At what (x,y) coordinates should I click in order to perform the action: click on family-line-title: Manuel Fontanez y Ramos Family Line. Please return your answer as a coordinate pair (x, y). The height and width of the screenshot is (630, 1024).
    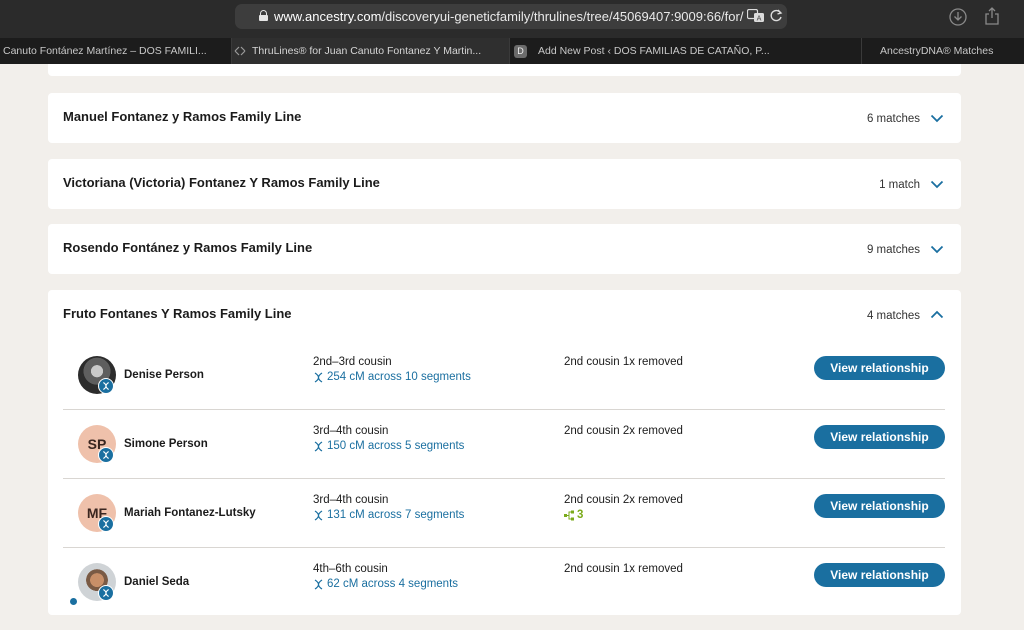
    Looking at the image, I should click on (182, 116).